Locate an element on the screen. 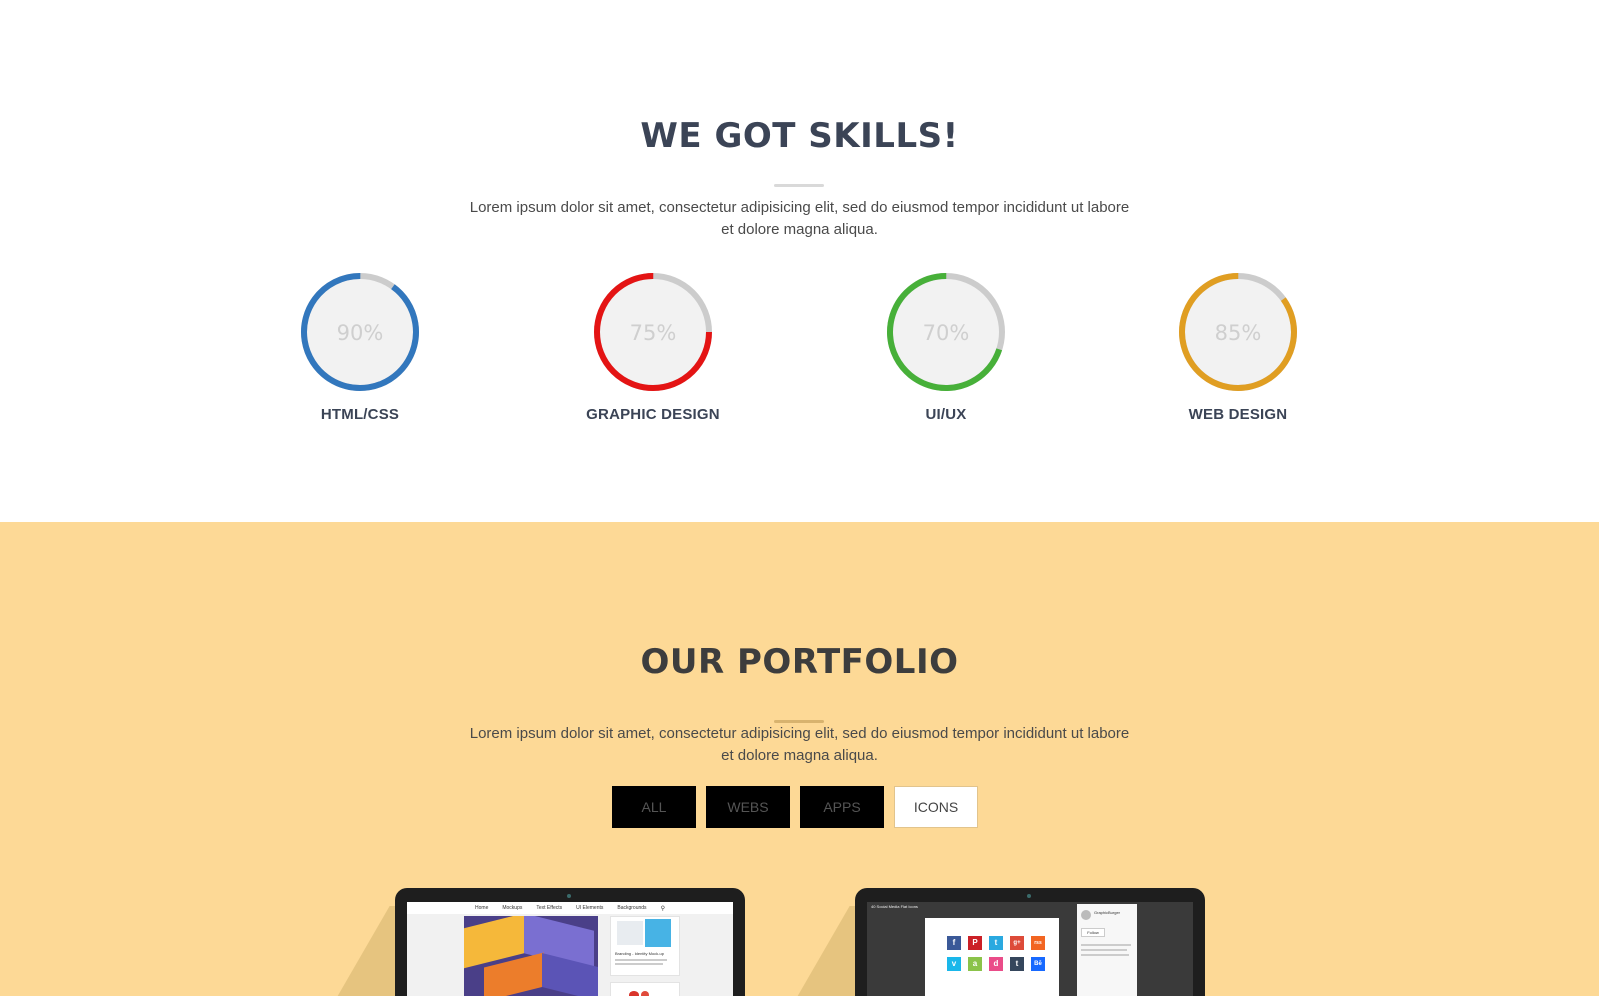 The width and height of the screenshot is (1599, 996). skill-label: HTML/CSS is located at coordinates (360, 414).